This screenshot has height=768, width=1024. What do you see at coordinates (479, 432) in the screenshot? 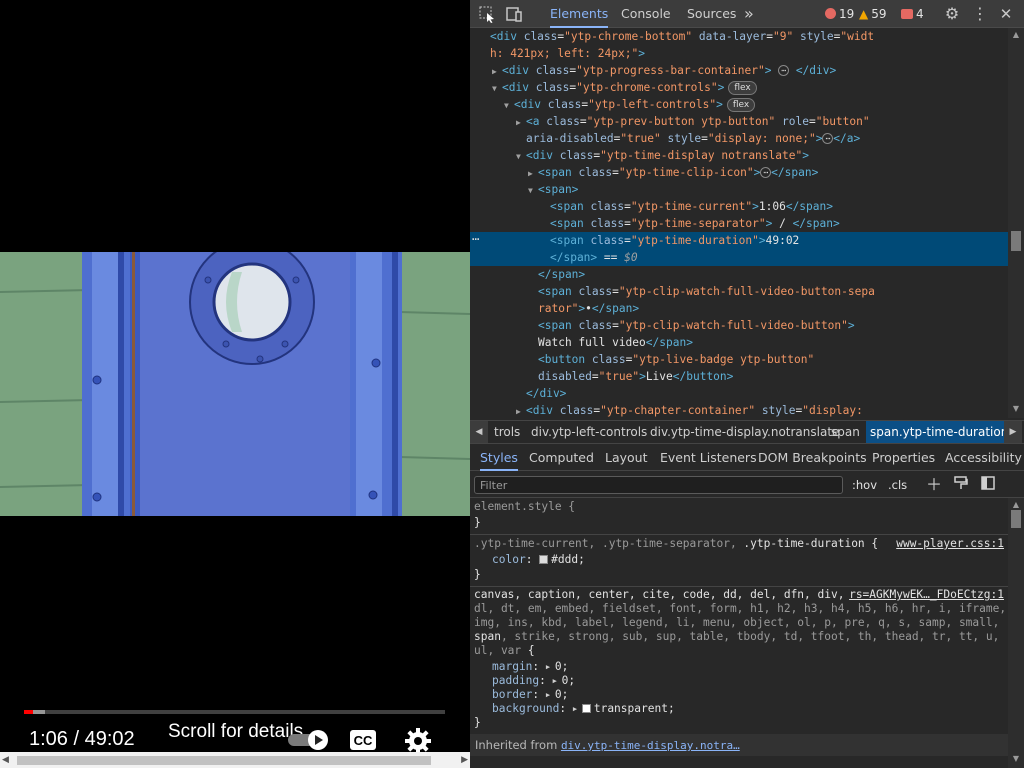
I see `breadcrumb-scroll-left-icon: ◀` at bounding box center [479, 432].